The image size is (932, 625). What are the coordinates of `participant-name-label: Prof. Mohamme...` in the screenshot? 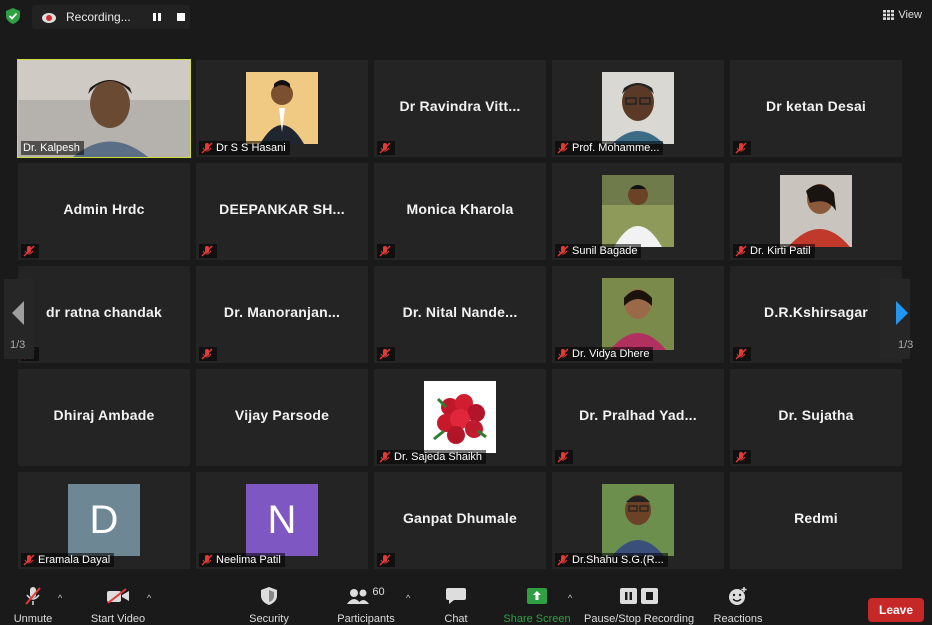 It's located at (609, 148).